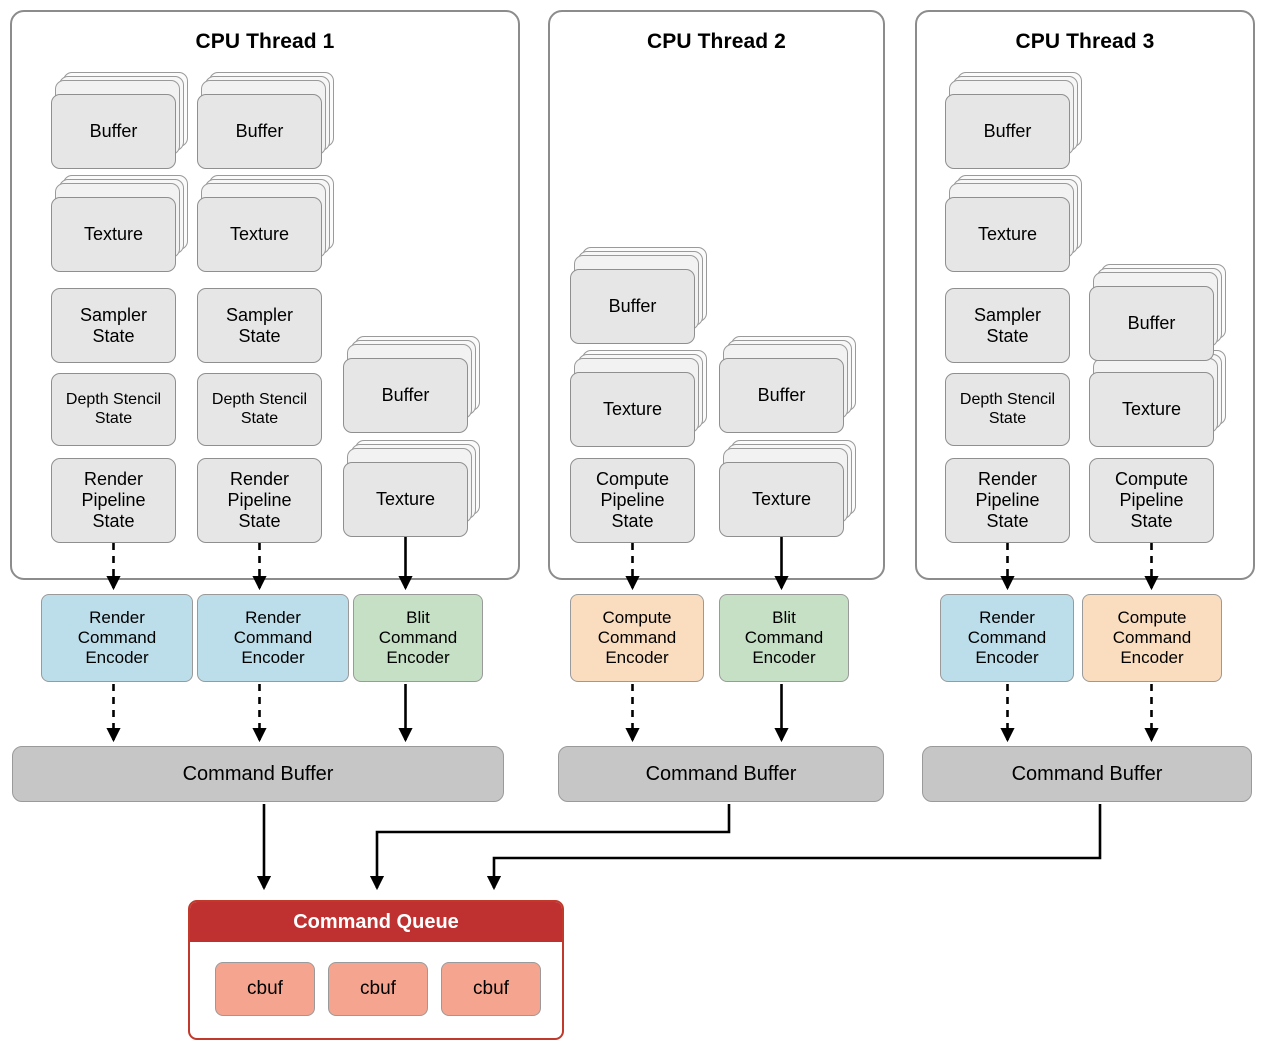  I want to click on command-queue-body: cbuf cbuf cbuf, so click(376, 990).